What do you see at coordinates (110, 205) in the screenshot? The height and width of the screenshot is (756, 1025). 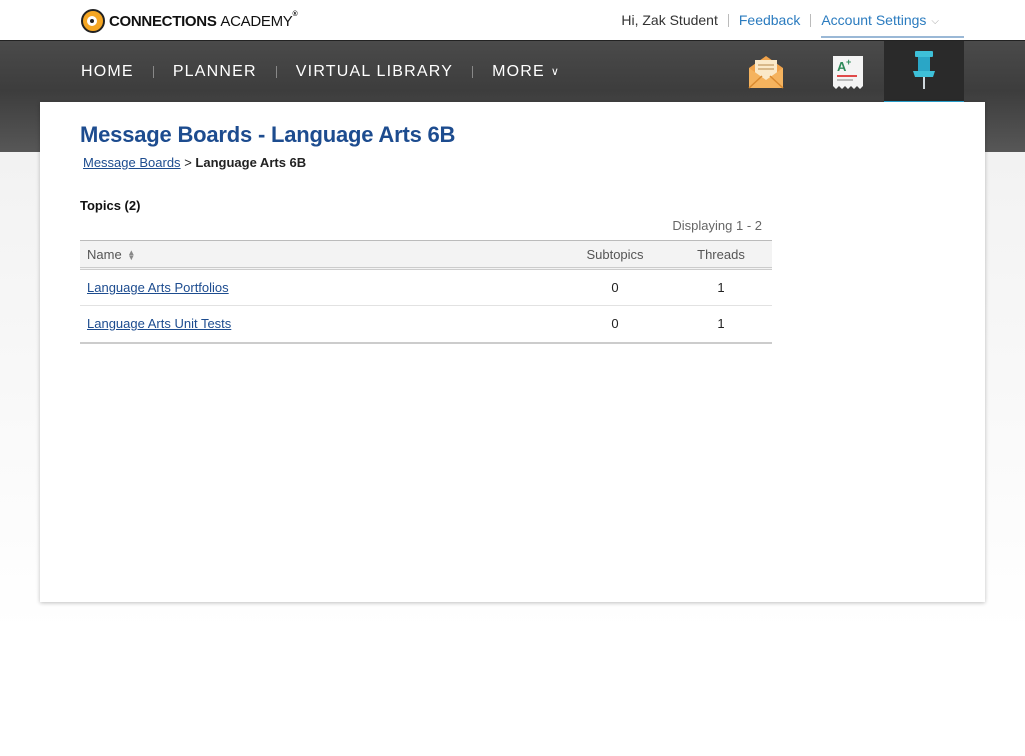 I see `topics-count-label: Topics (2)` at bounding box center [110, 205].